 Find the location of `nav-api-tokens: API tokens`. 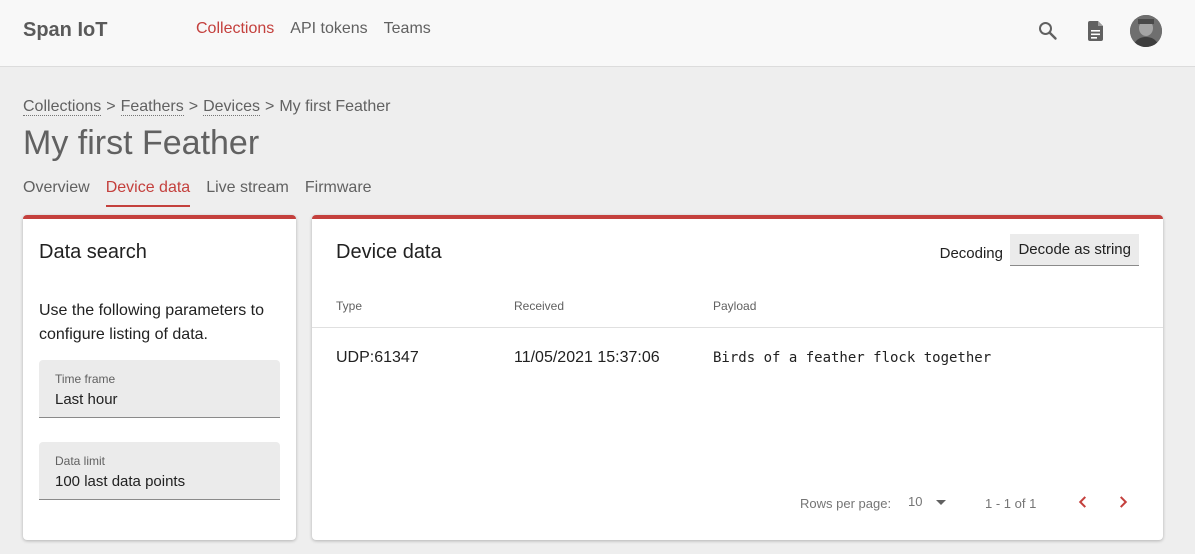

nav-api-tokens: API tokens is located at coordinates (328, 29).